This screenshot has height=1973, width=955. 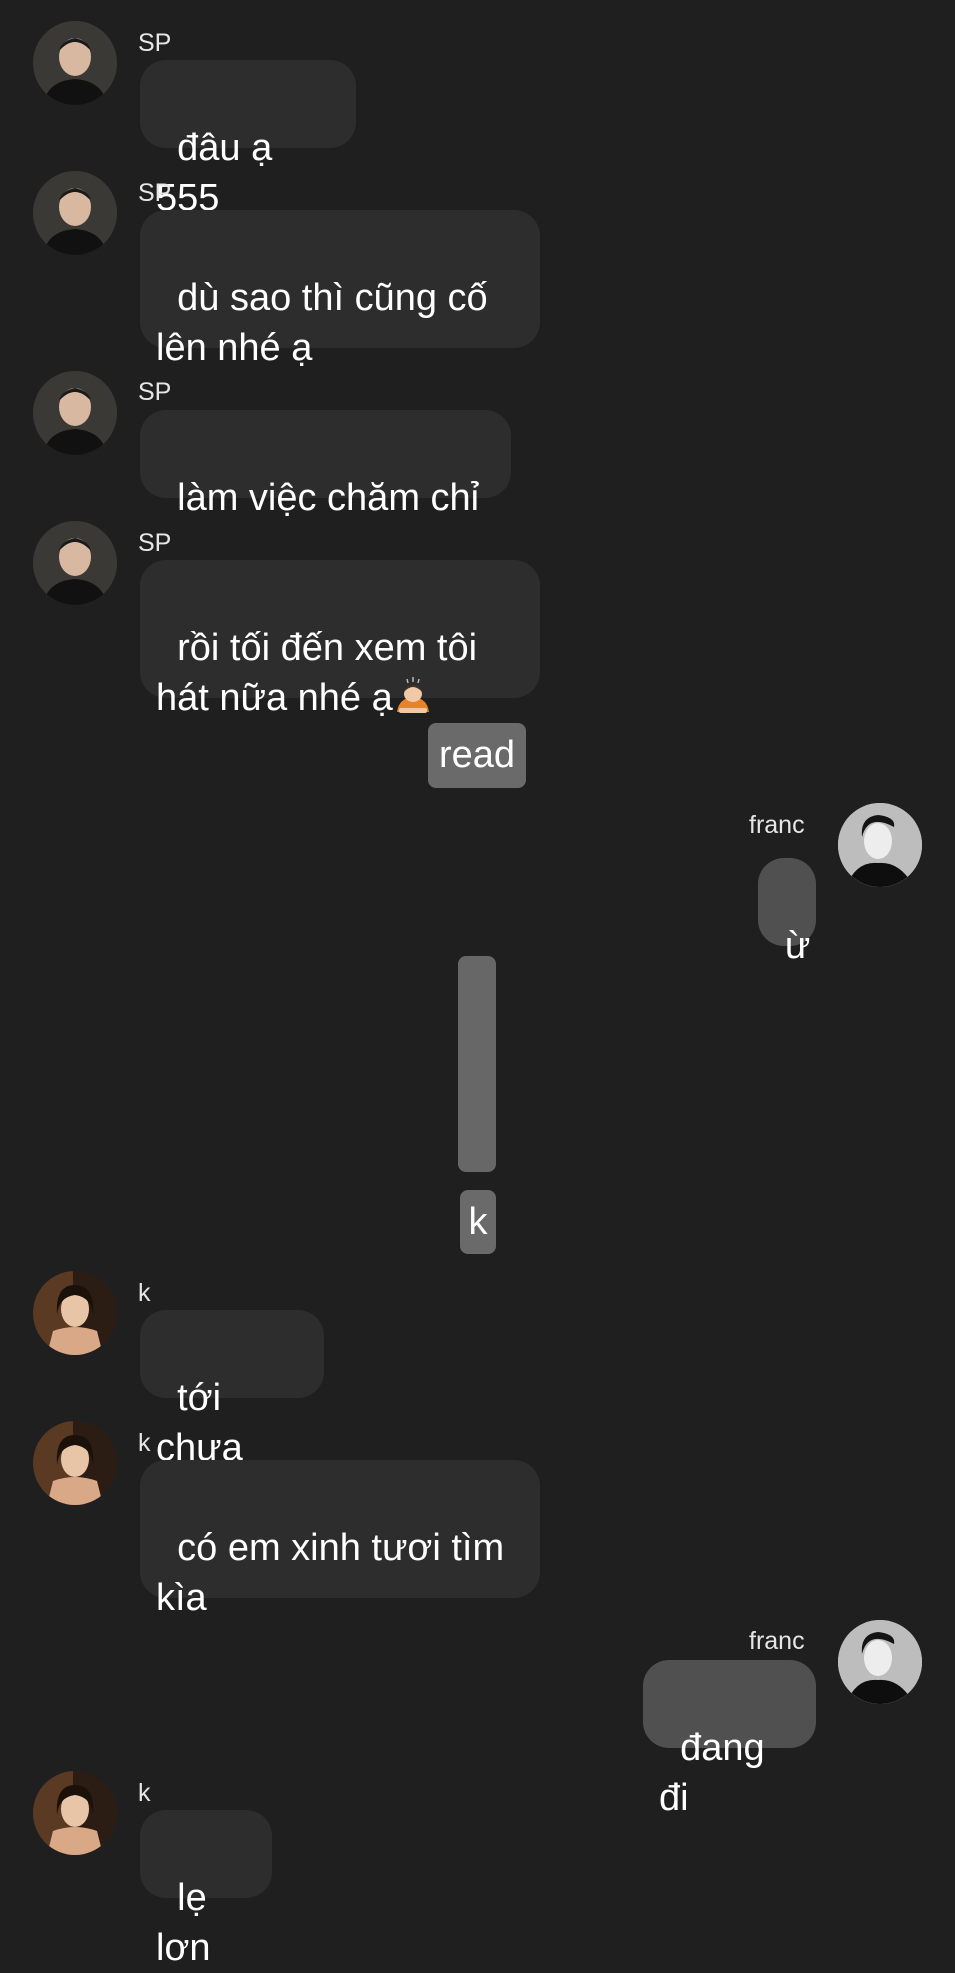 What do you see at coordinates (412, 695) in the screenshot?
I see `bowing-person-emoji-icon` at bounding box center [412, 695].